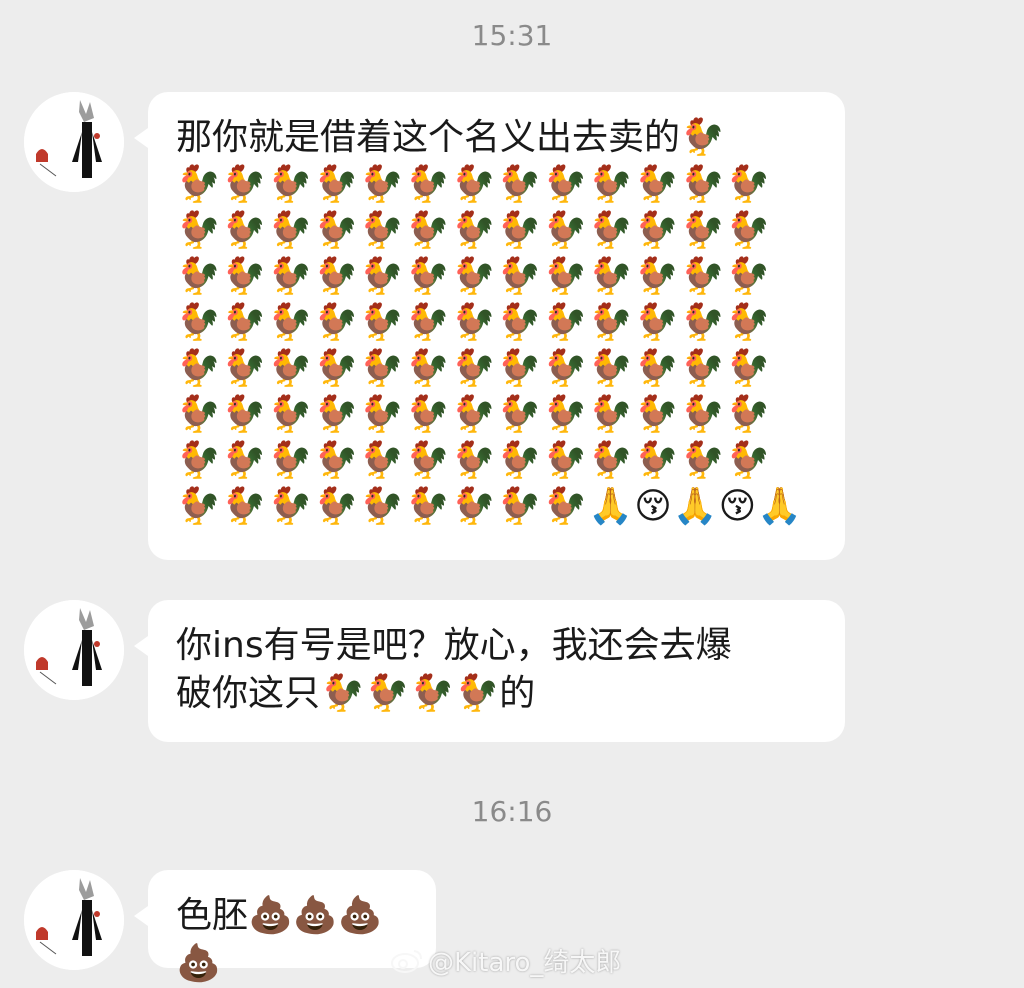 The width and height of the screenshot is (1024, 988). Describe the element at coordinates (450, 137) in the screenshot. I see `message-text: 那你就是借着这个名义出去卖的🐓` at that location.